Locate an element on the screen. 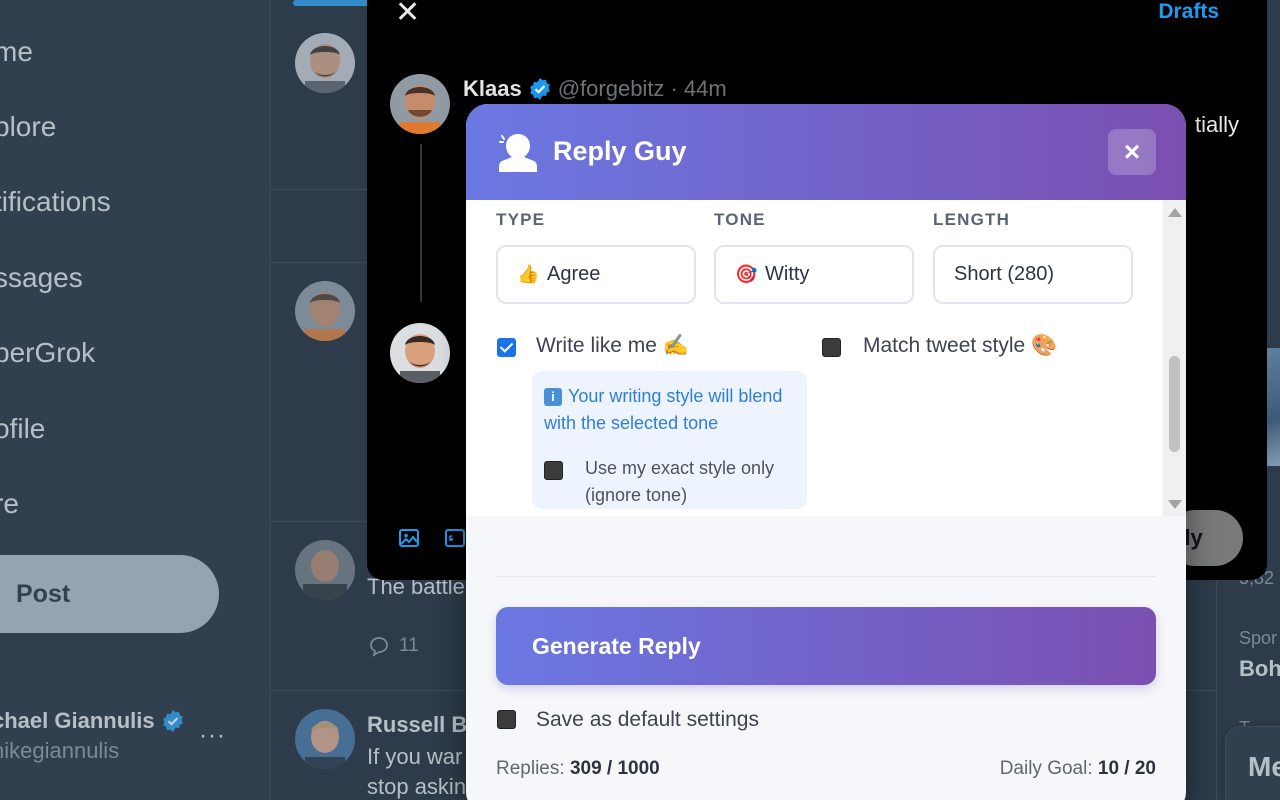 Image resolution: width=1280 pixels, height=800 pixels. divider is located at coordinates (826, 576).